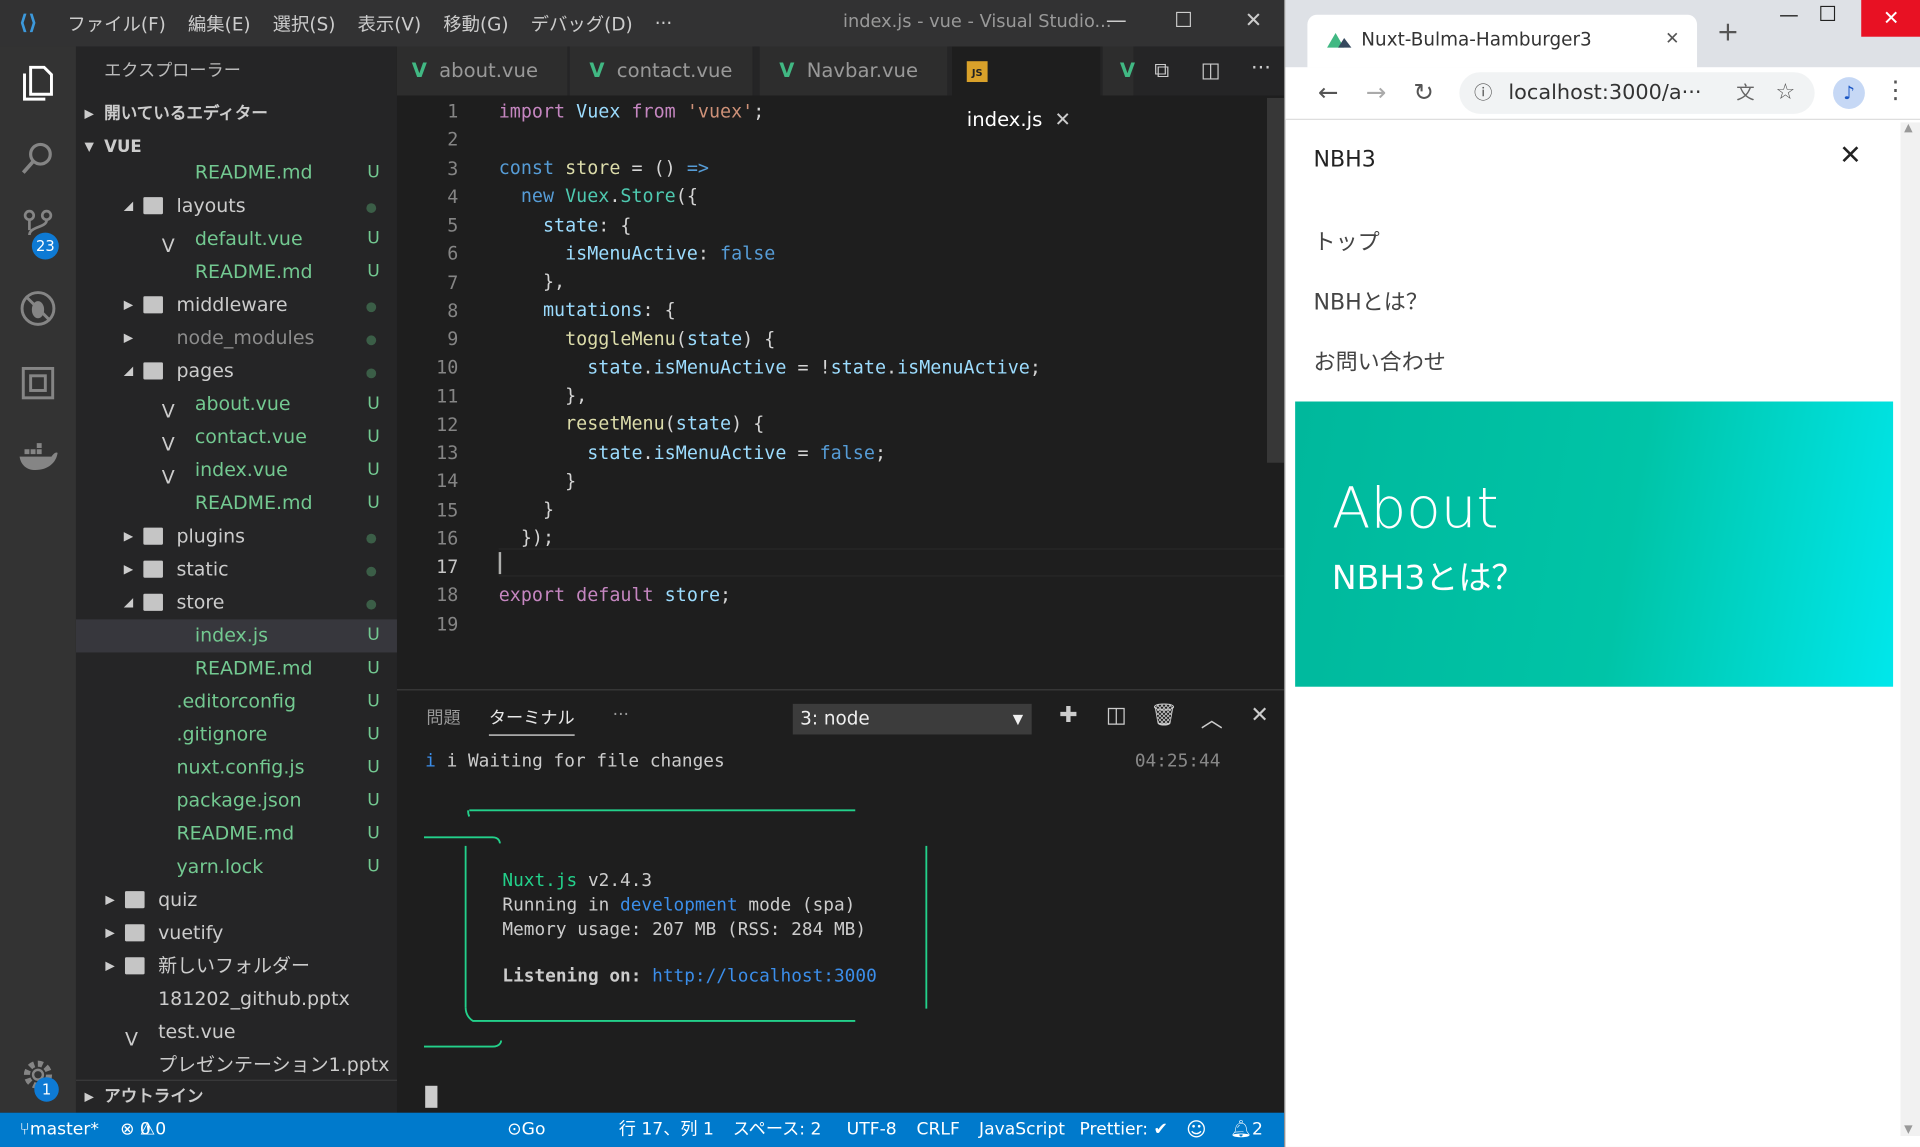 The height and width of the screenshot is (1147, 1920). Describe the element at coordinates (236, 801) in the screenshot. I see `tree-item: package.json U` at that location.